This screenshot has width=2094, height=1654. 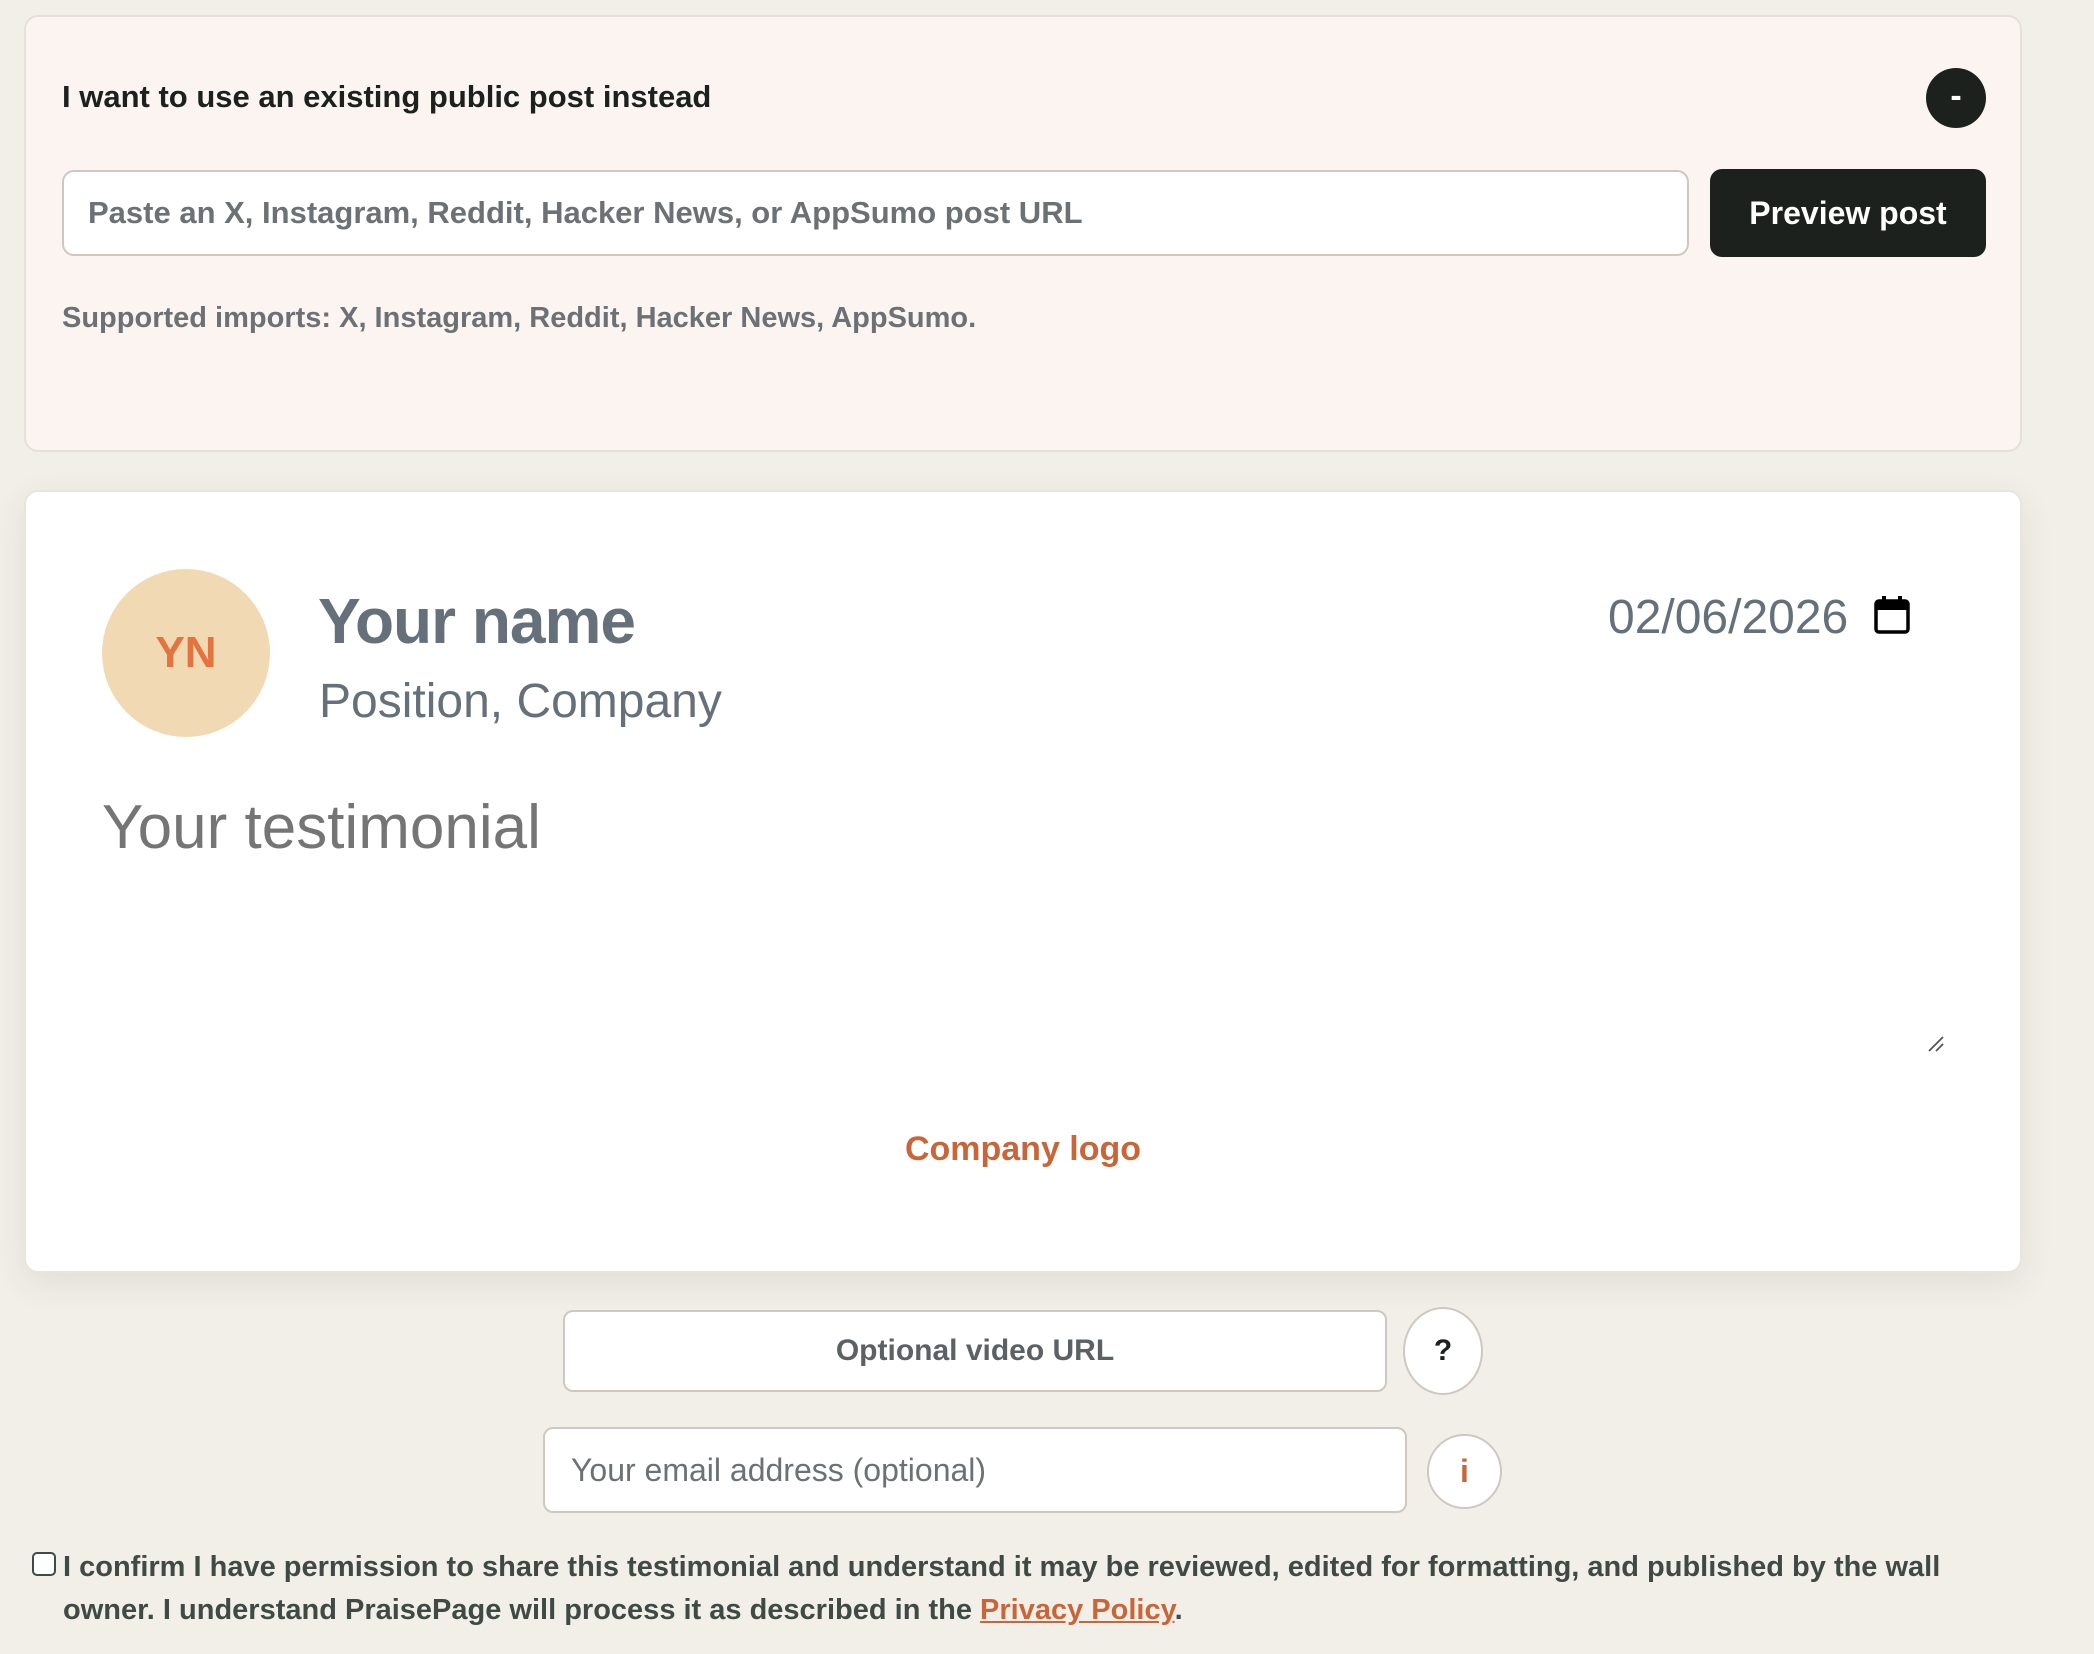 I want to click on consent-text-end: ., so click(x=1178, y=1610).